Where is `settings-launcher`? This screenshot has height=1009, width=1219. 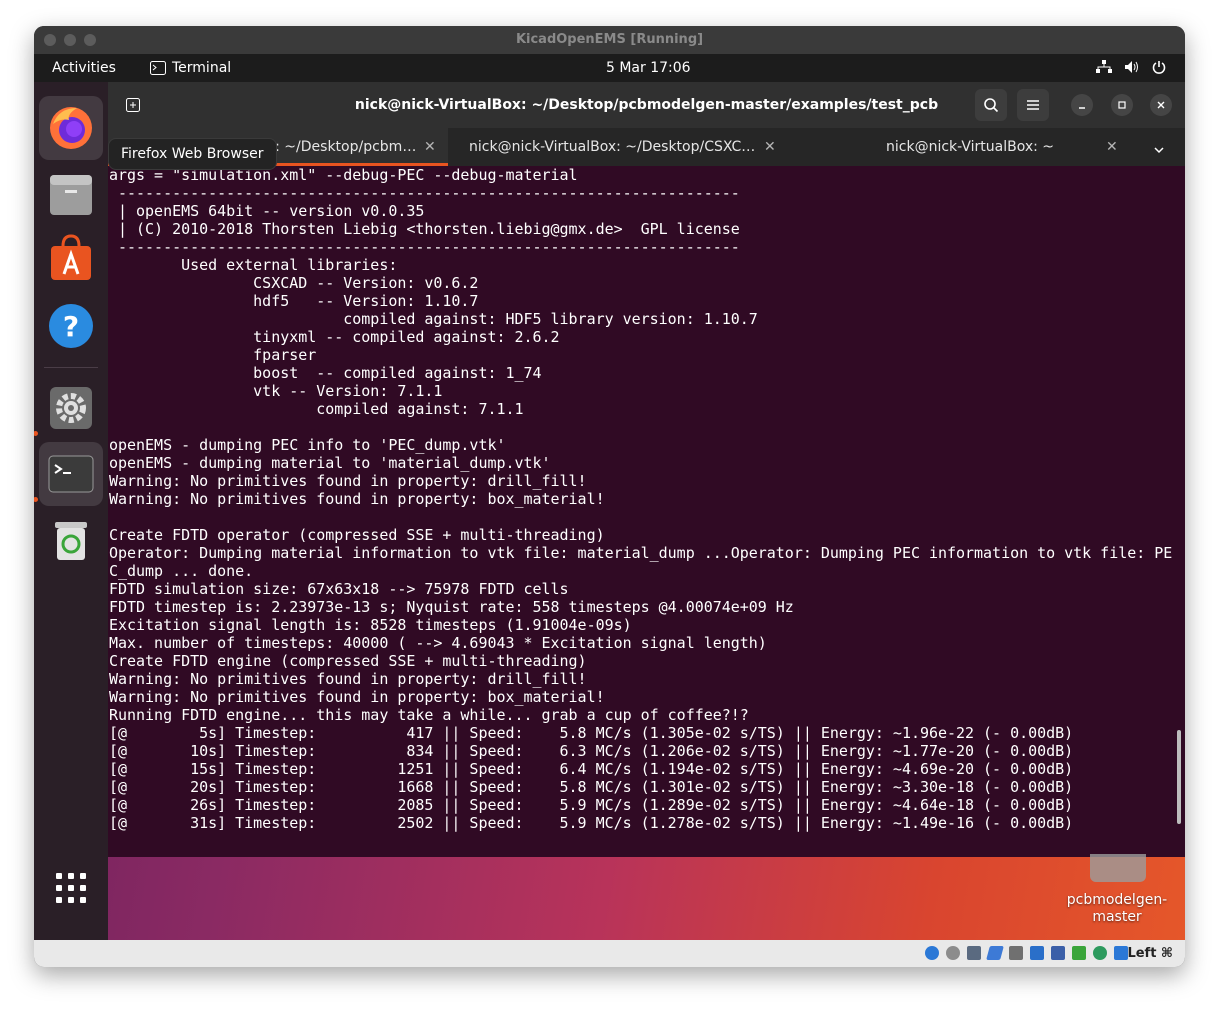 settings-launcher is located at coordinates (71, 408).